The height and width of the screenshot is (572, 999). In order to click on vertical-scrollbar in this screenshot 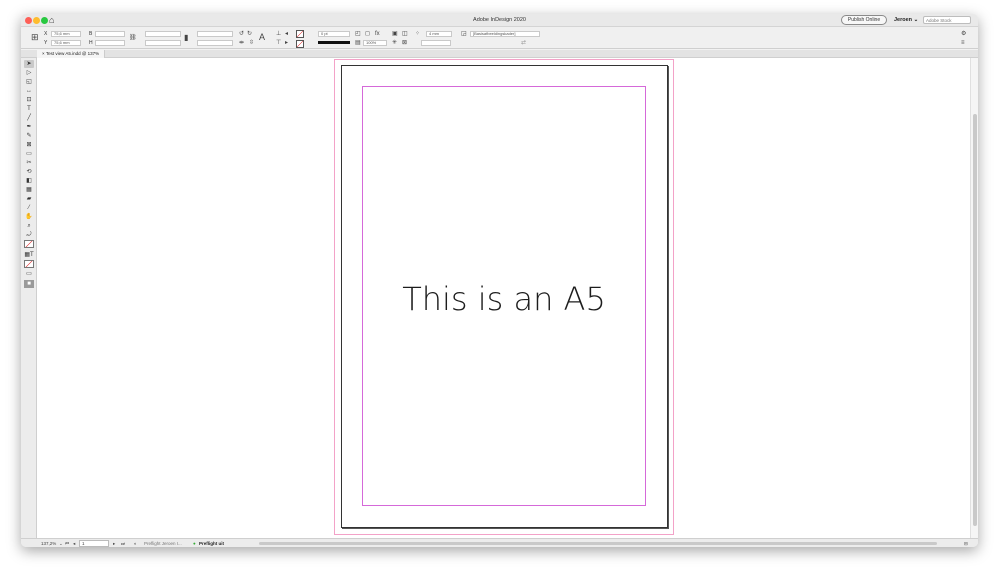, I will do `click(974, 298)`.